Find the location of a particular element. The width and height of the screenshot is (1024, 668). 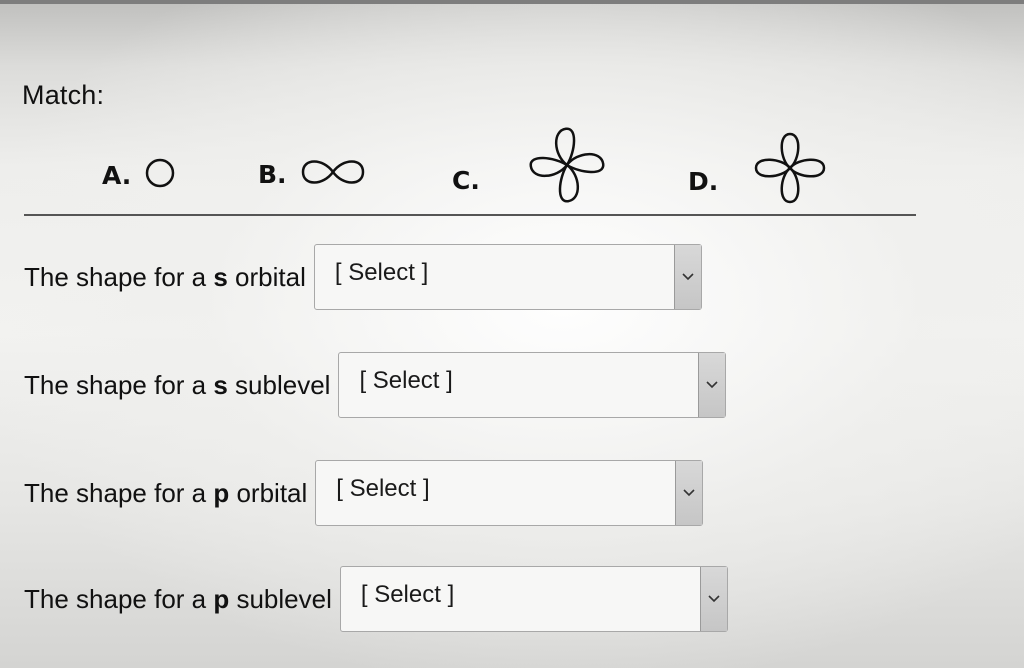

question-prompt: The shape for a p sublevel is located at coordinates (178, 598).